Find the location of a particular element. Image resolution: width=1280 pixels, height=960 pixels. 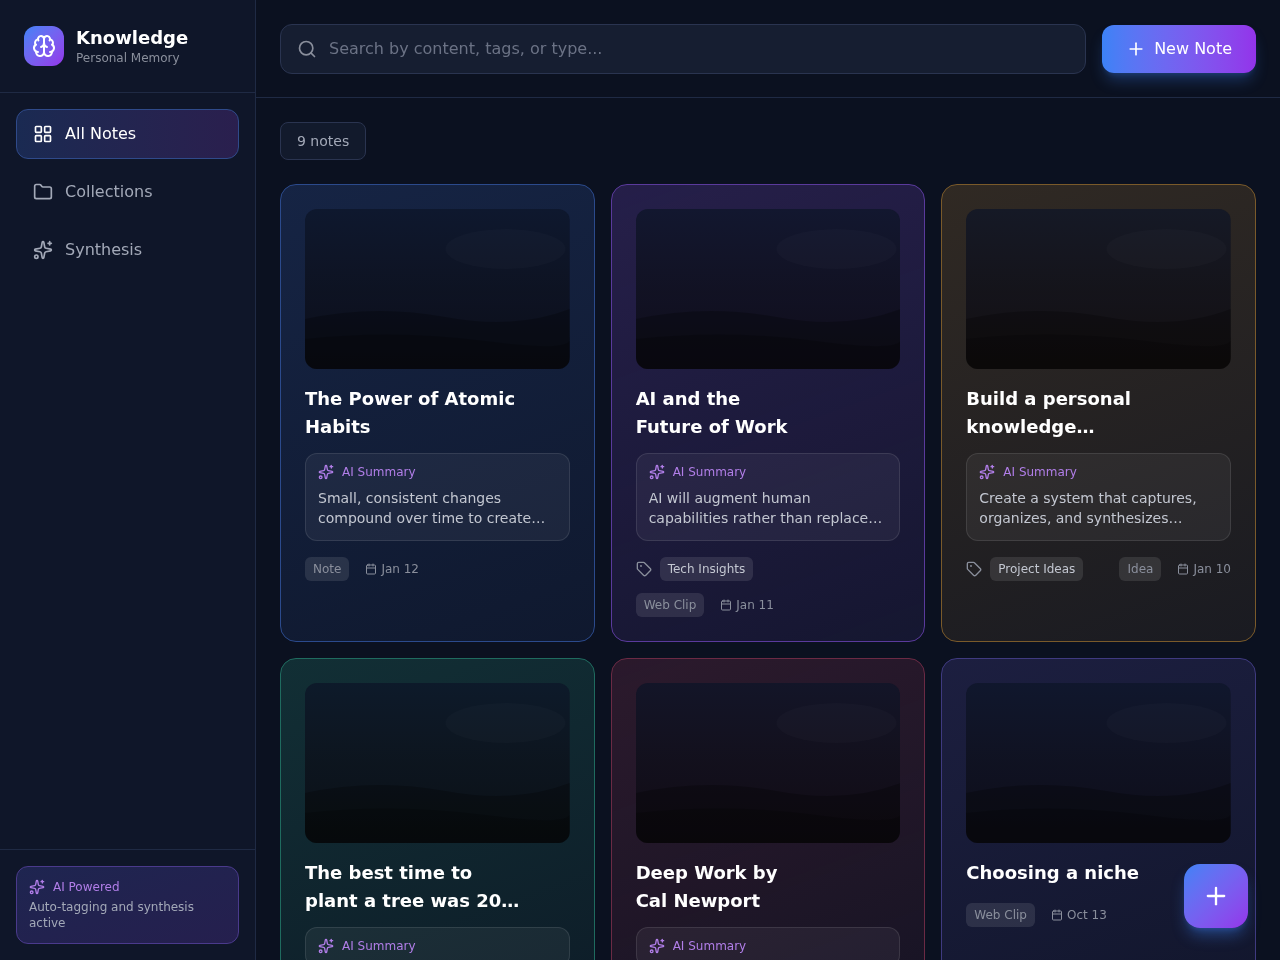

note-title: Deep Work by Cal Newport is located at coordinates (706, 887).